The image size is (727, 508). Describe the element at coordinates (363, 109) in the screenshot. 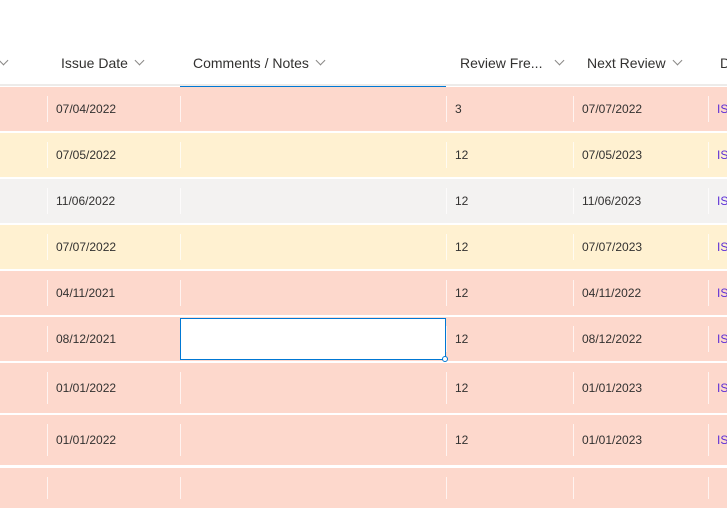

I see `table-row: 07/04/2022 3 07/07/2022 IS` at that location.